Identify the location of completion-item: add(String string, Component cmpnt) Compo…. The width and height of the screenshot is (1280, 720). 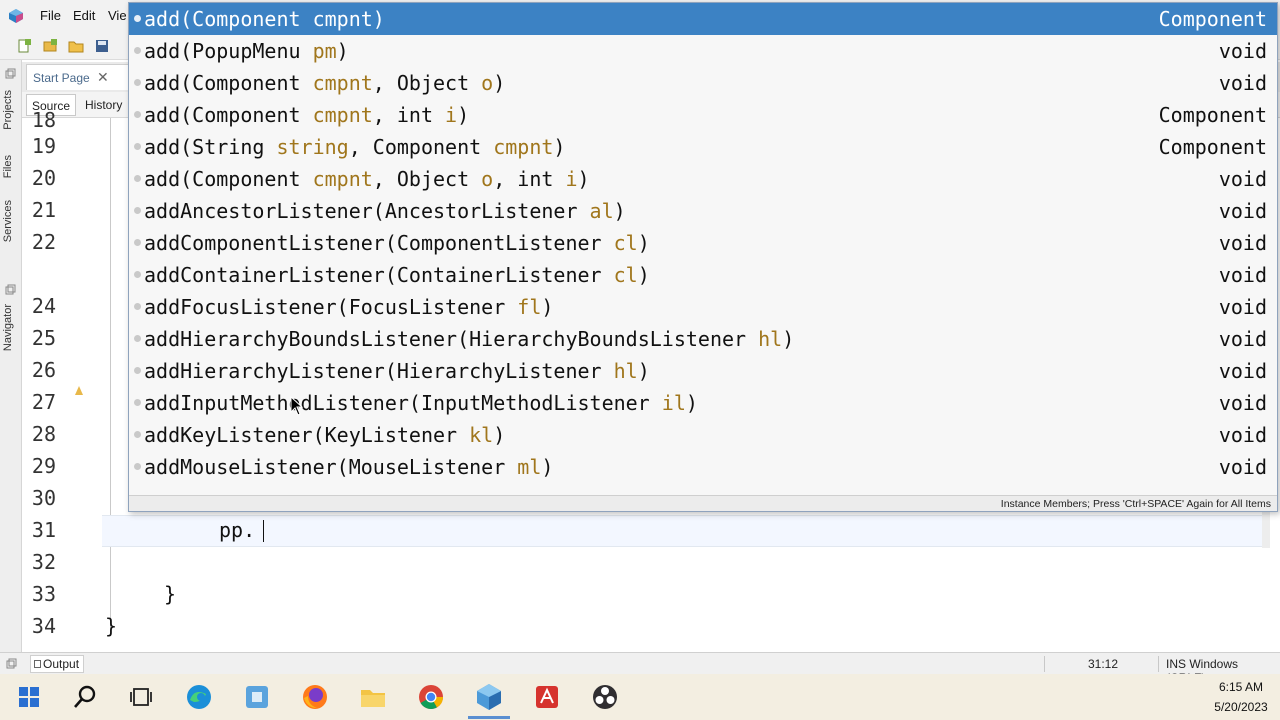
(703, 147).